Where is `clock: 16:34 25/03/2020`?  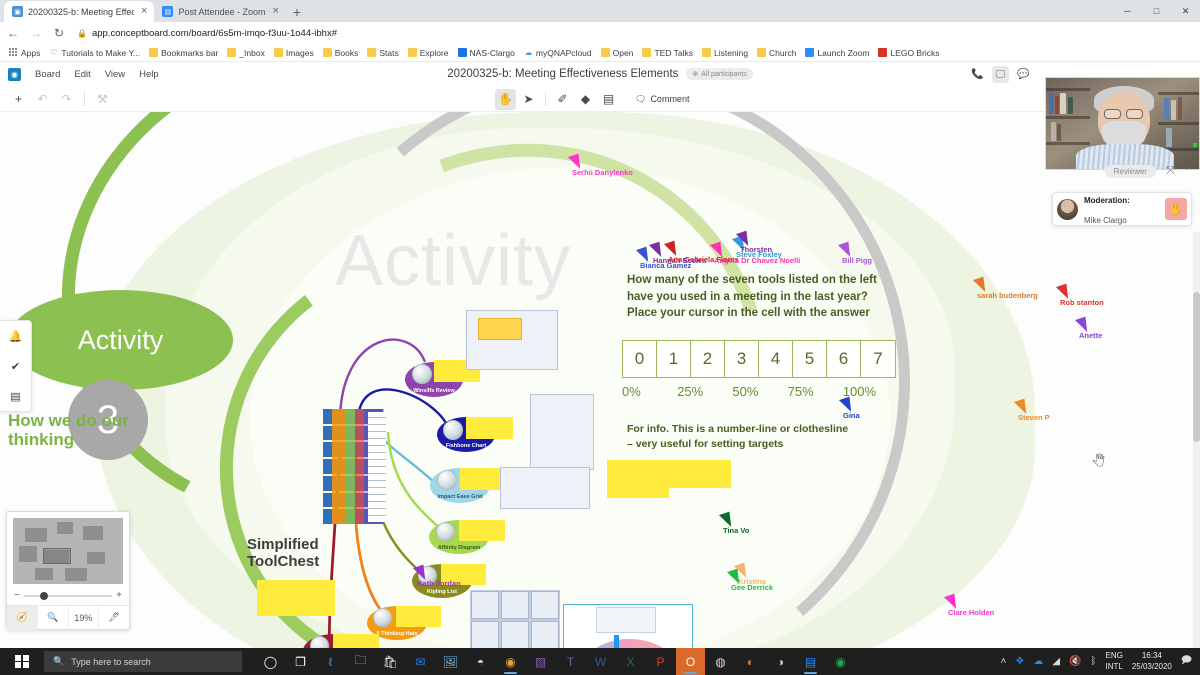
clock: 16:34 25/03/2020 is located at coordinates (1152, 661).